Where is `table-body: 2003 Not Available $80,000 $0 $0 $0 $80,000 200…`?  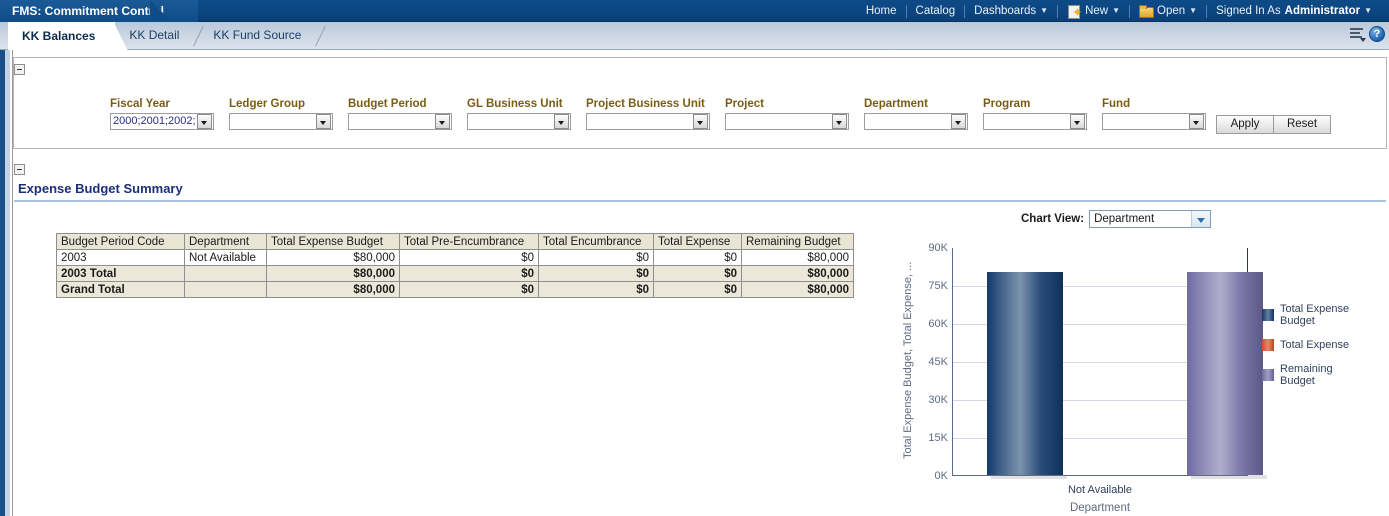
table-body: 2003 Not Available $80,000 $0 $0 $0 $80,000 200… is located at coordinates (455, 273).